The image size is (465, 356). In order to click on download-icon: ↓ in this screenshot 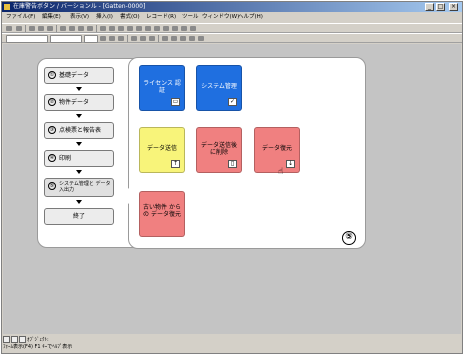, I will do `click(290, 164)`.